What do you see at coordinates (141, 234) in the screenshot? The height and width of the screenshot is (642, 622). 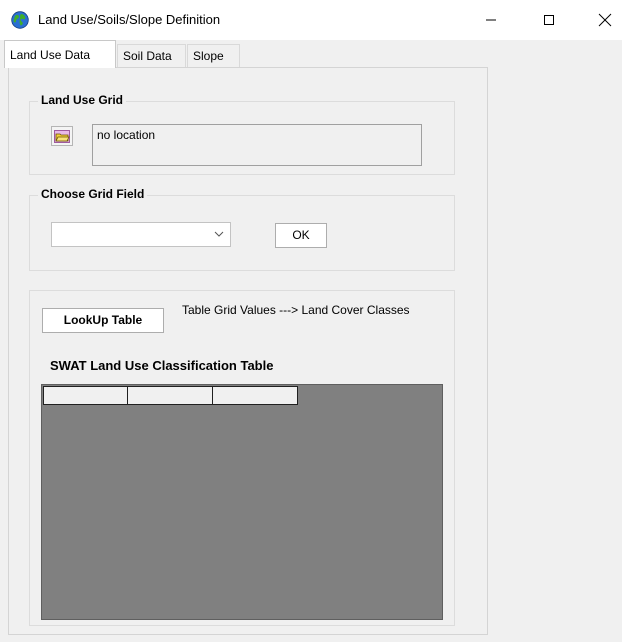 I see `grid-field-select` at bounding box center [141, 234].